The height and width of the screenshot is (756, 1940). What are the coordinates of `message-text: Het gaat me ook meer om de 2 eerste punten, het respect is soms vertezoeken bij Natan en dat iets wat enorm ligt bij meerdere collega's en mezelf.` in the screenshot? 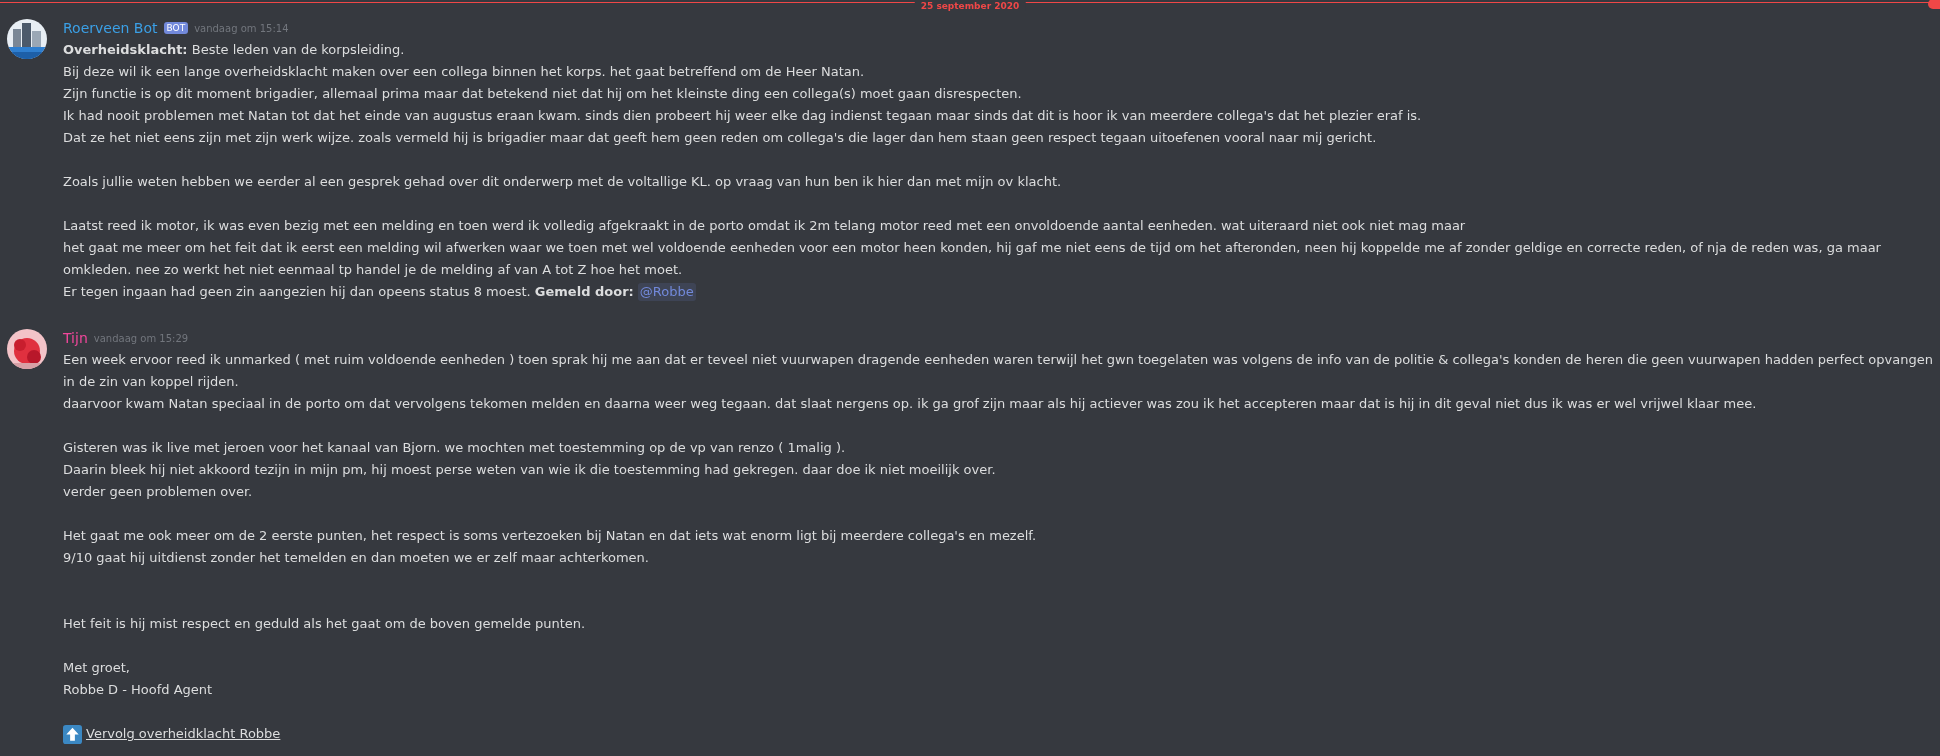 It's located at (550, 536).